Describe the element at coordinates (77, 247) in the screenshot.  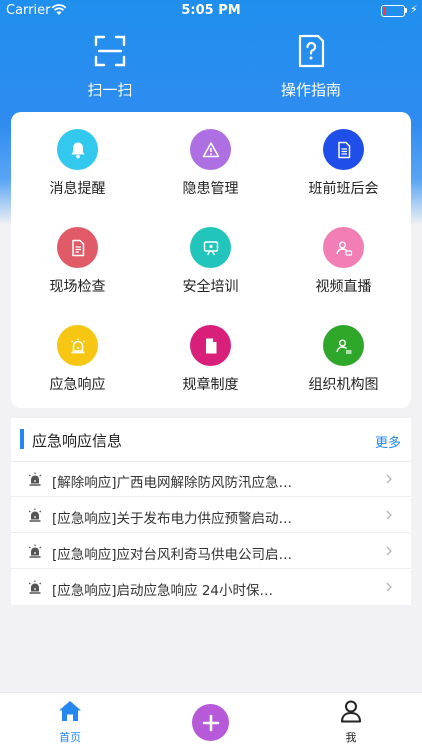
I see `checklist-icon` at that location.